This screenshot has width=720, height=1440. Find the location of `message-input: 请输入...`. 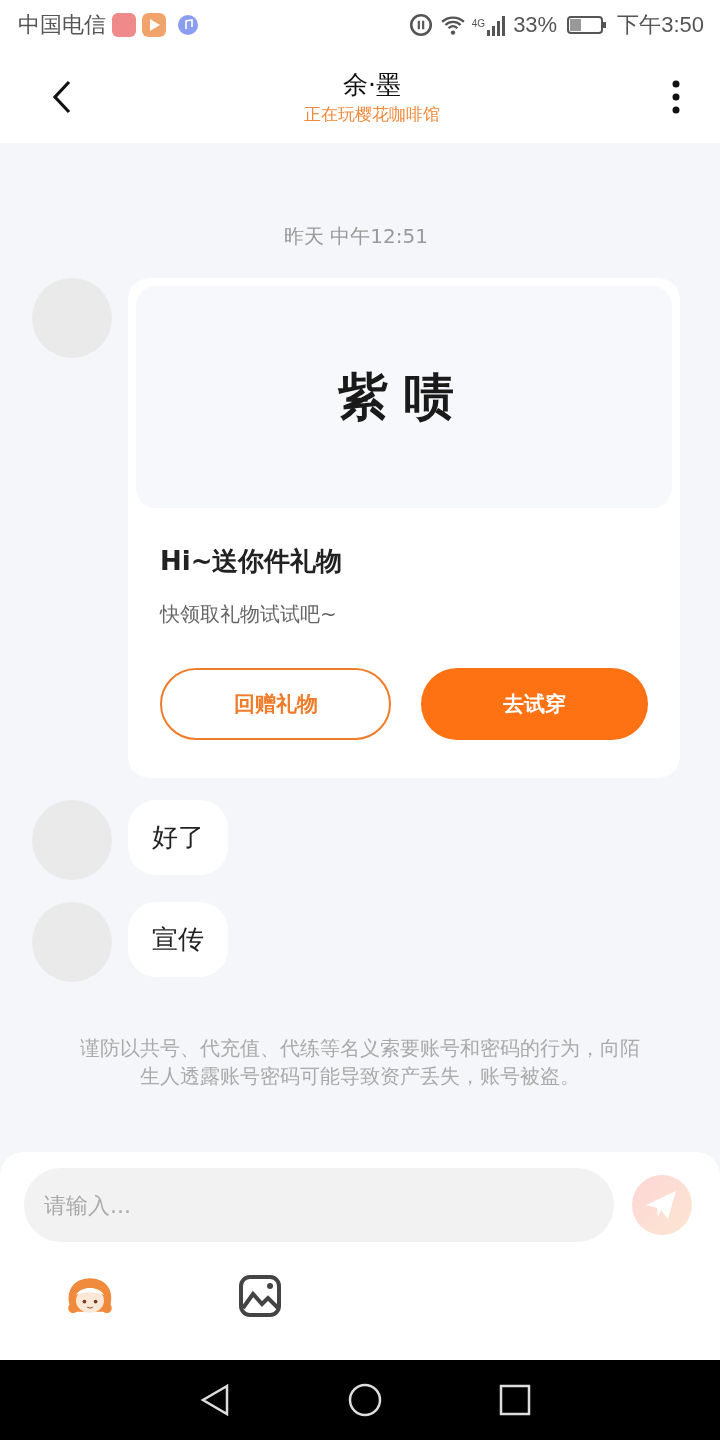

message-input: 请输入... is located at coordinates (319, 1205).